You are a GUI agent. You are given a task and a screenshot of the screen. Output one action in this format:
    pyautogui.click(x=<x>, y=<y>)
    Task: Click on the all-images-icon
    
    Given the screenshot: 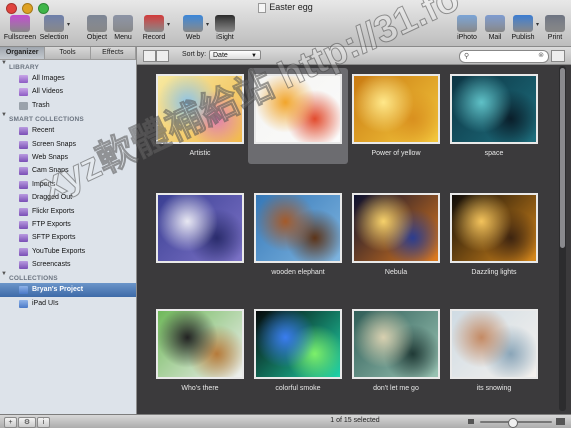 What is the action you would take?
    pyautogui.click(x=23, y=79)
    